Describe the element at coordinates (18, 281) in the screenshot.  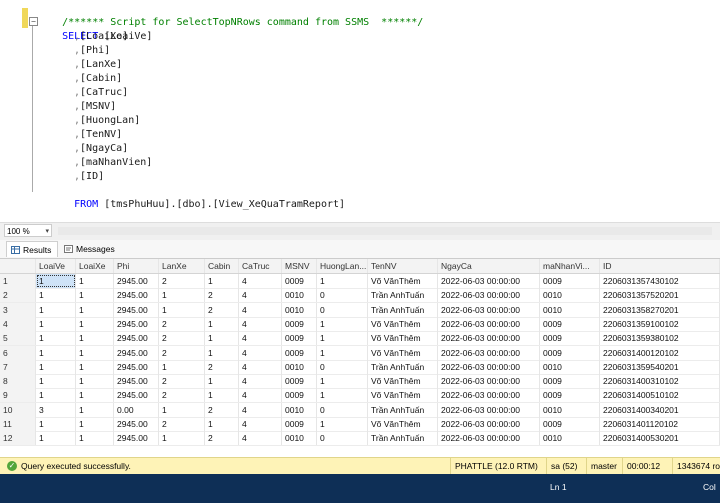
I see `row-number: 1` at that location.